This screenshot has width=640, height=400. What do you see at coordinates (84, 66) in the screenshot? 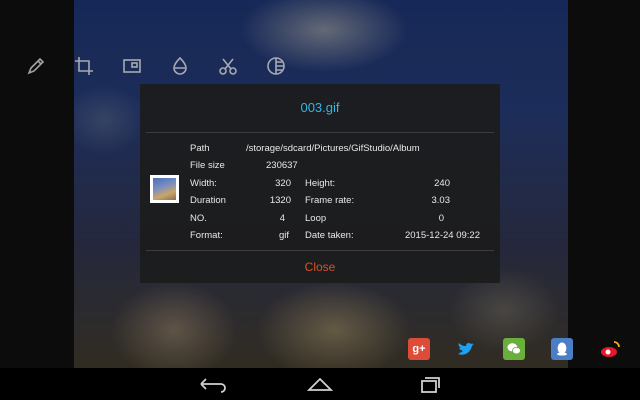
I see `crop-icon` at bounding box center [84, 66].